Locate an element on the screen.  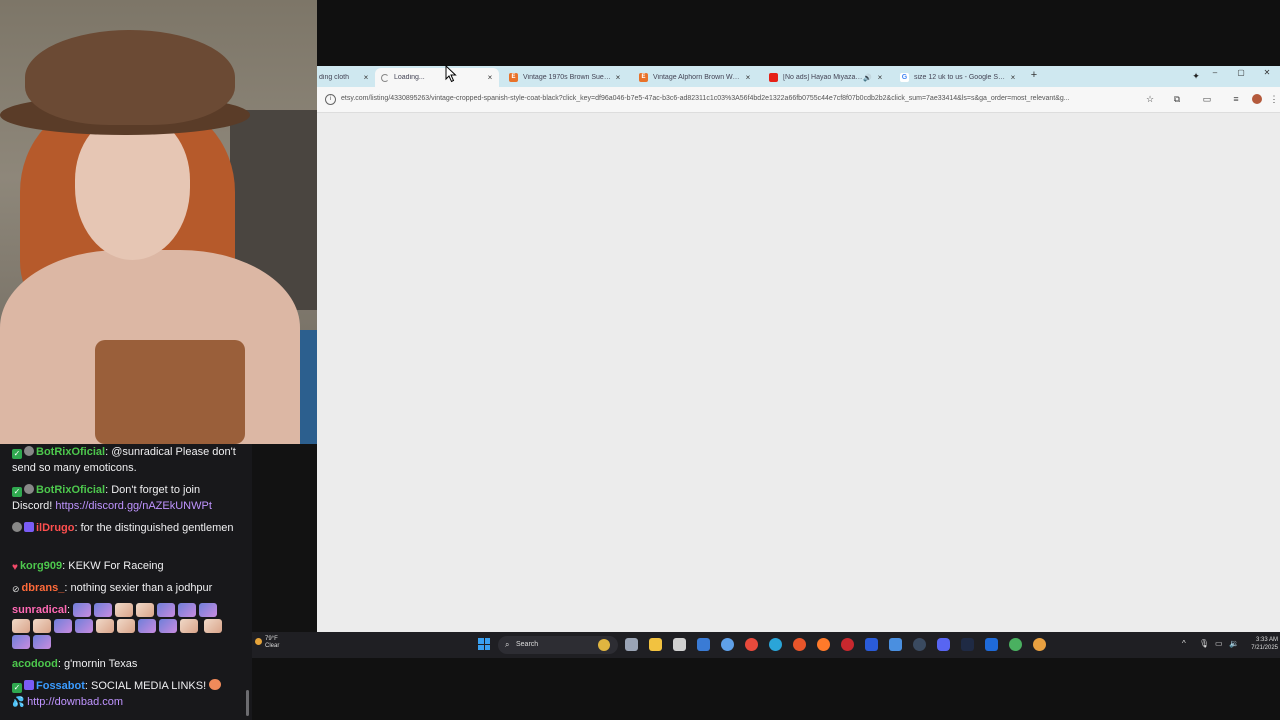
edge-icon is located at coordinates (775, 644).